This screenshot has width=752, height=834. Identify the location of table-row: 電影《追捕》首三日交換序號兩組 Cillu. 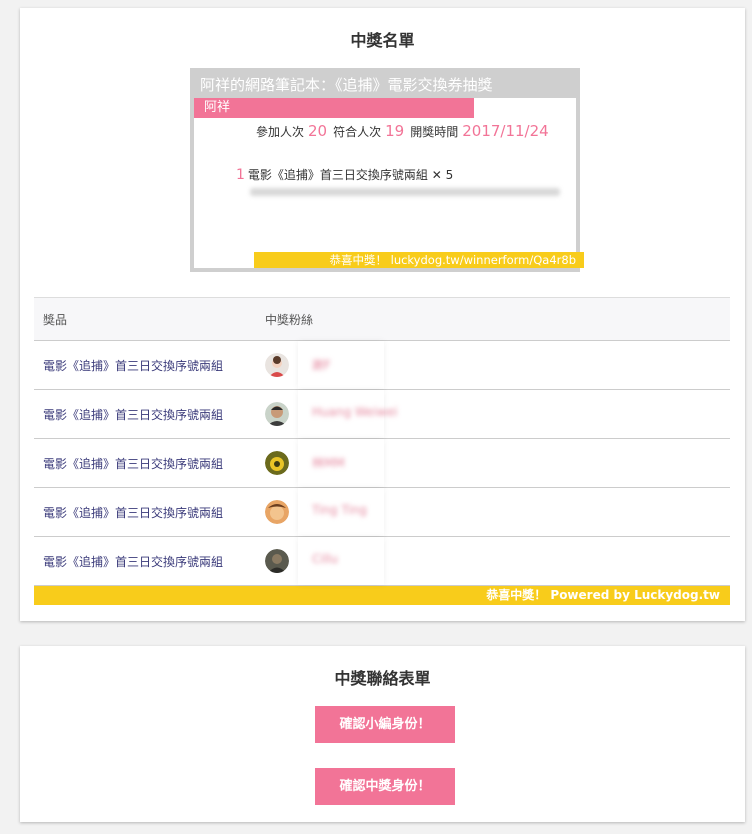
(382, 561).